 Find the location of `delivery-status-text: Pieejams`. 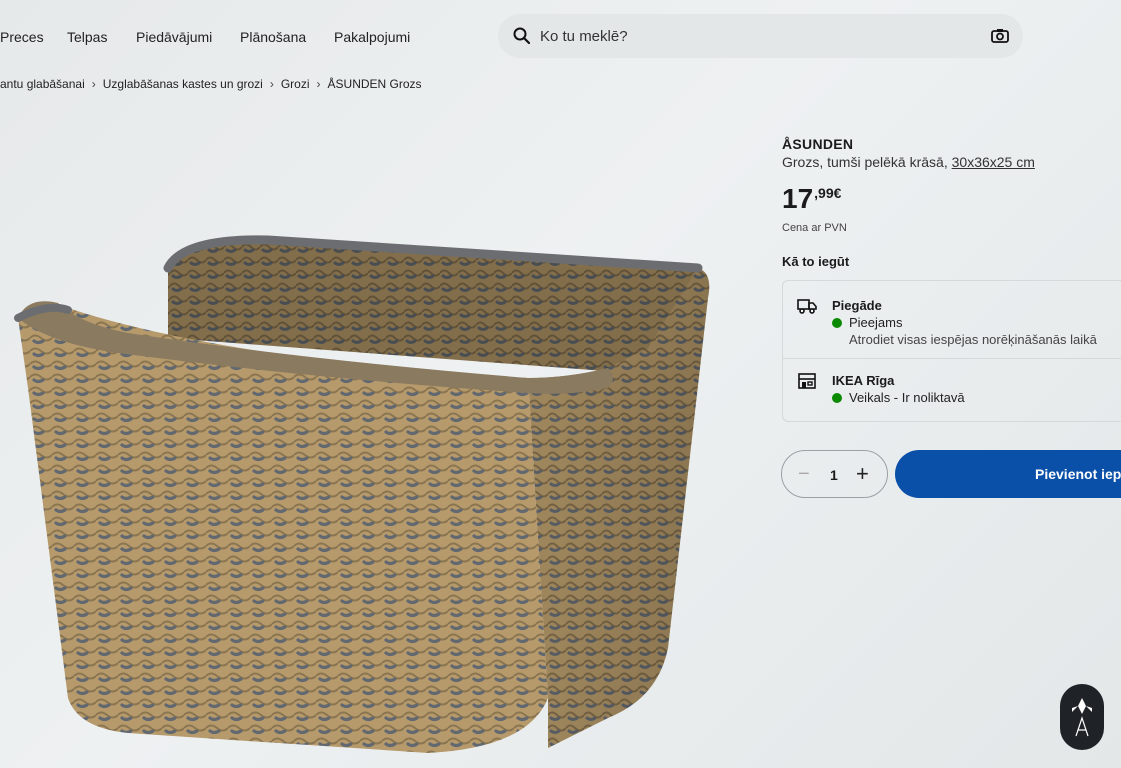

delivery-status-text: Pieejams is located at coordinates (876, 322).